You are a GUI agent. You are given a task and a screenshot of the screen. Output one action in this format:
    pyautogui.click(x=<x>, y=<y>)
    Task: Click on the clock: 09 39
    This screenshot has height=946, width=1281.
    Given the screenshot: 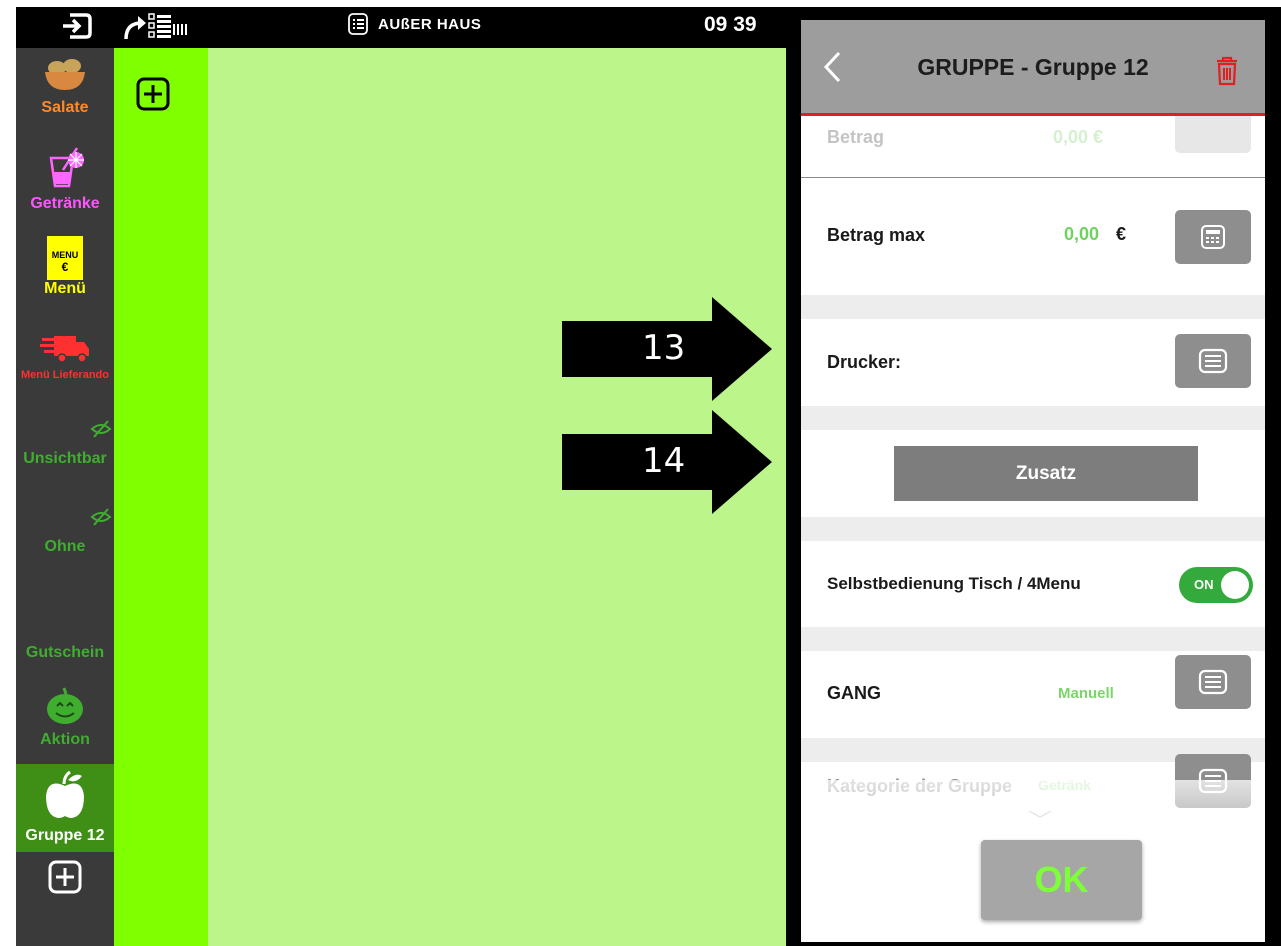 What is the action you would take?
    pyautogui.click(x=730, y=24)
    